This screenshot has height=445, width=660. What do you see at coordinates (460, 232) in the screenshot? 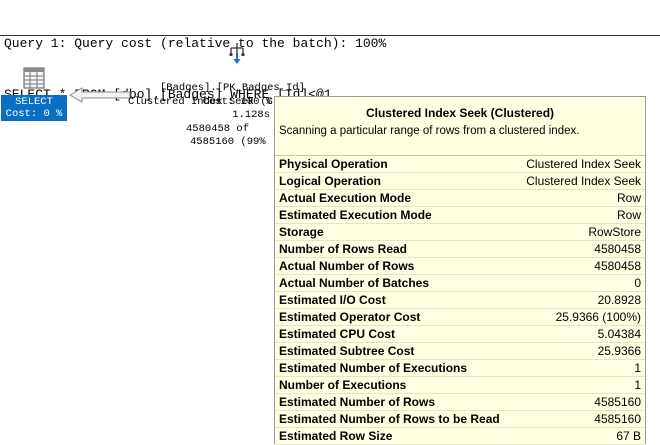
I see `tooltip-property-row: Storage RowStore` at bounding box center [460, 232].